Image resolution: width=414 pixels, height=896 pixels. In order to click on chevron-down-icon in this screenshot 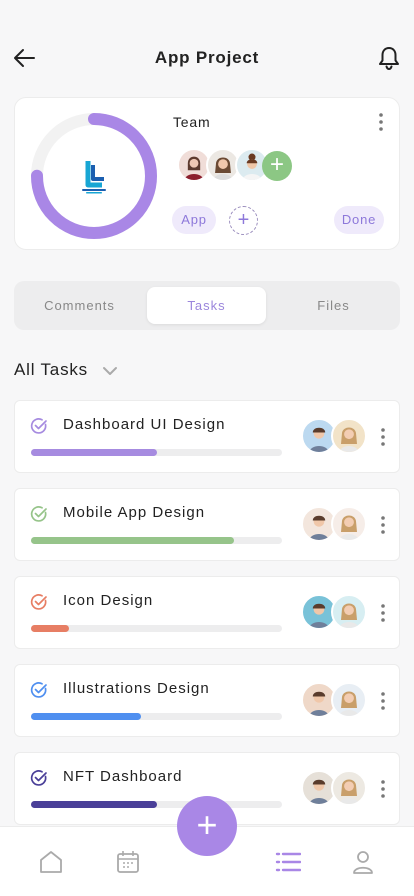, I will do `click(110, 371)`.